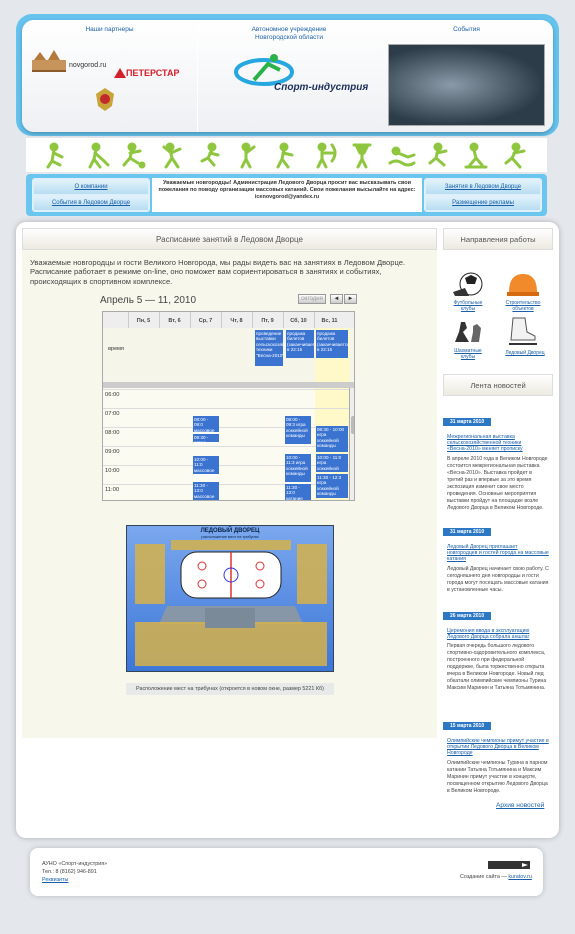 The image size is (575, 934). Describe the element at coordinates (206, 439) in the screenshot. I see `event-block: 09:30 - катал` at that location.